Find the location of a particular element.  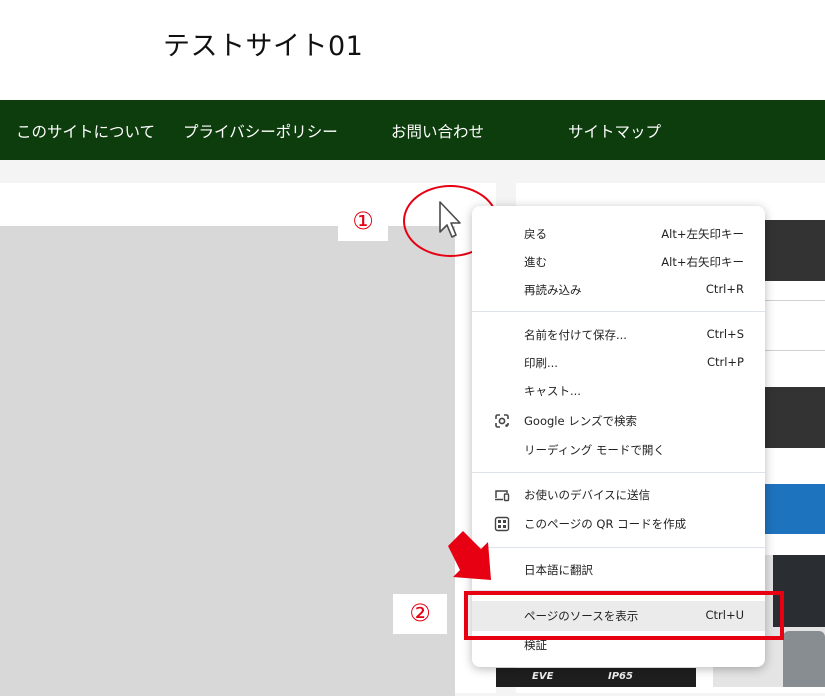

menu-item-forward: 進む Alt+右矢印キー is located at coordinates (618, 262).